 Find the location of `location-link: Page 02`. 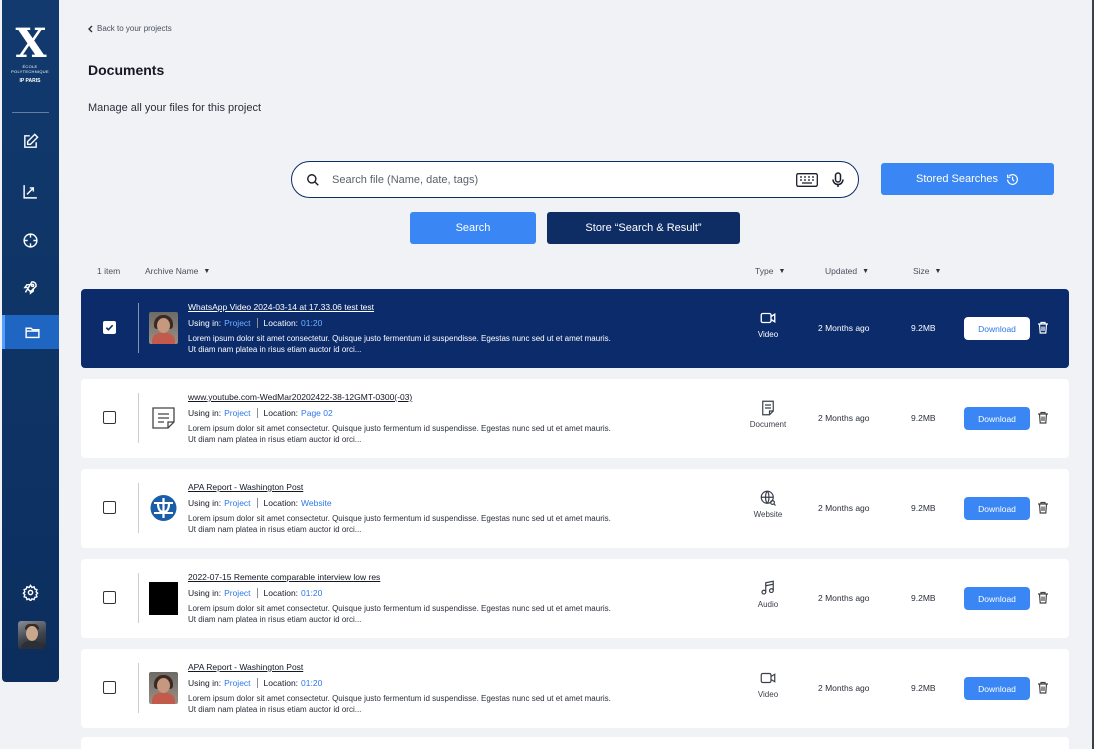

location-link: Page 02 is located at coordinates (317, 413).